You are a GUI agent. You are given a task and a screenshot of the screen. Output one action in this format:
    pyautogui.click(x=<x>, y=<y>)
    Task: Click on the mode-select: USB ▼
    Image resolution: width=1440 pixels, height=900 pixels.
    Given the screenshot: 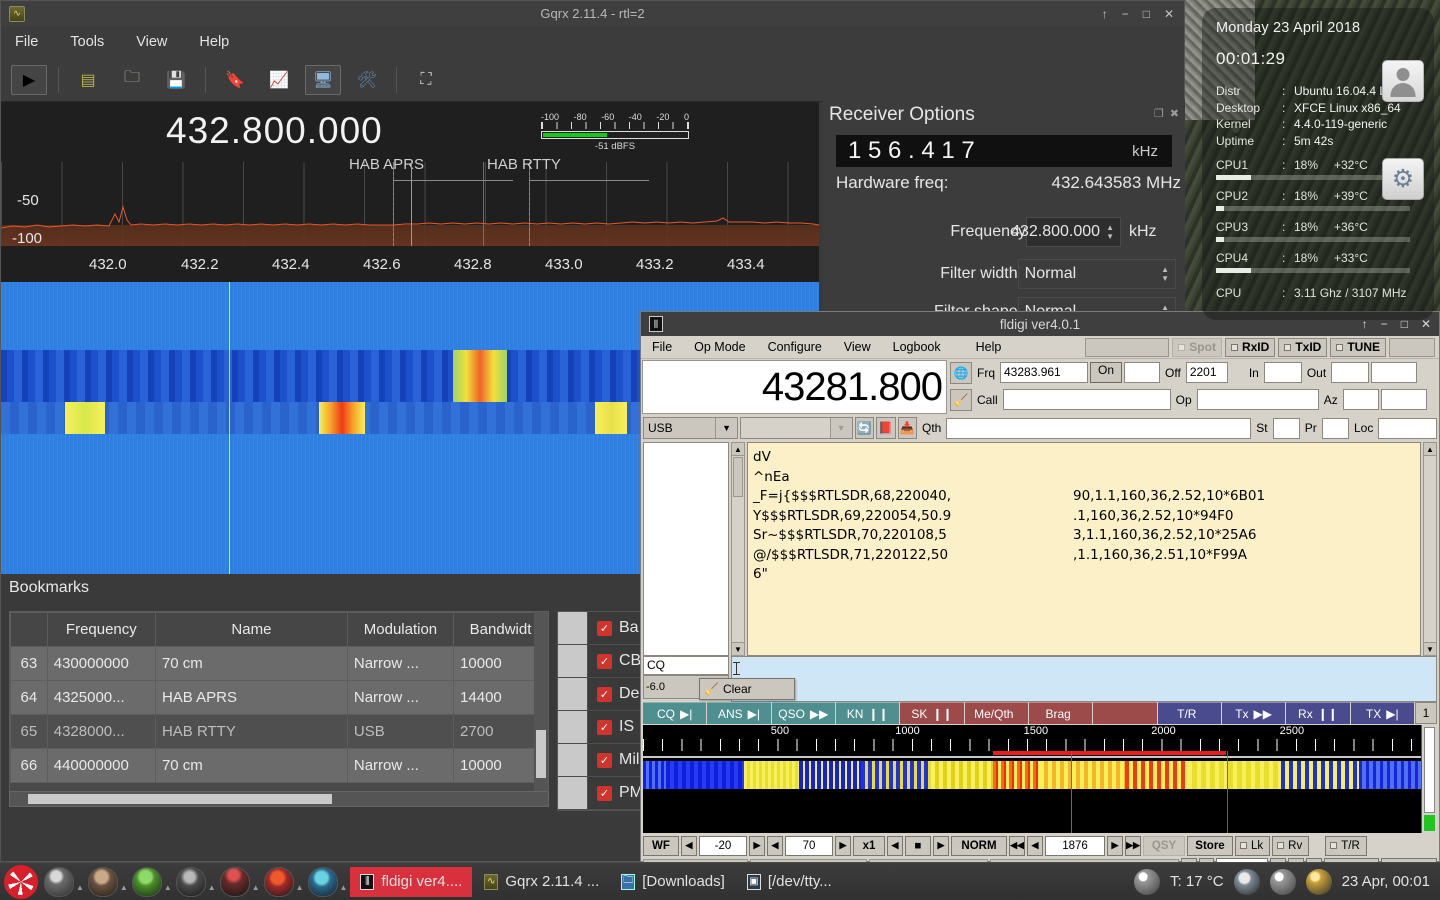 What is the action you would take?
    pyautogui.click(x=691, y=428)
    